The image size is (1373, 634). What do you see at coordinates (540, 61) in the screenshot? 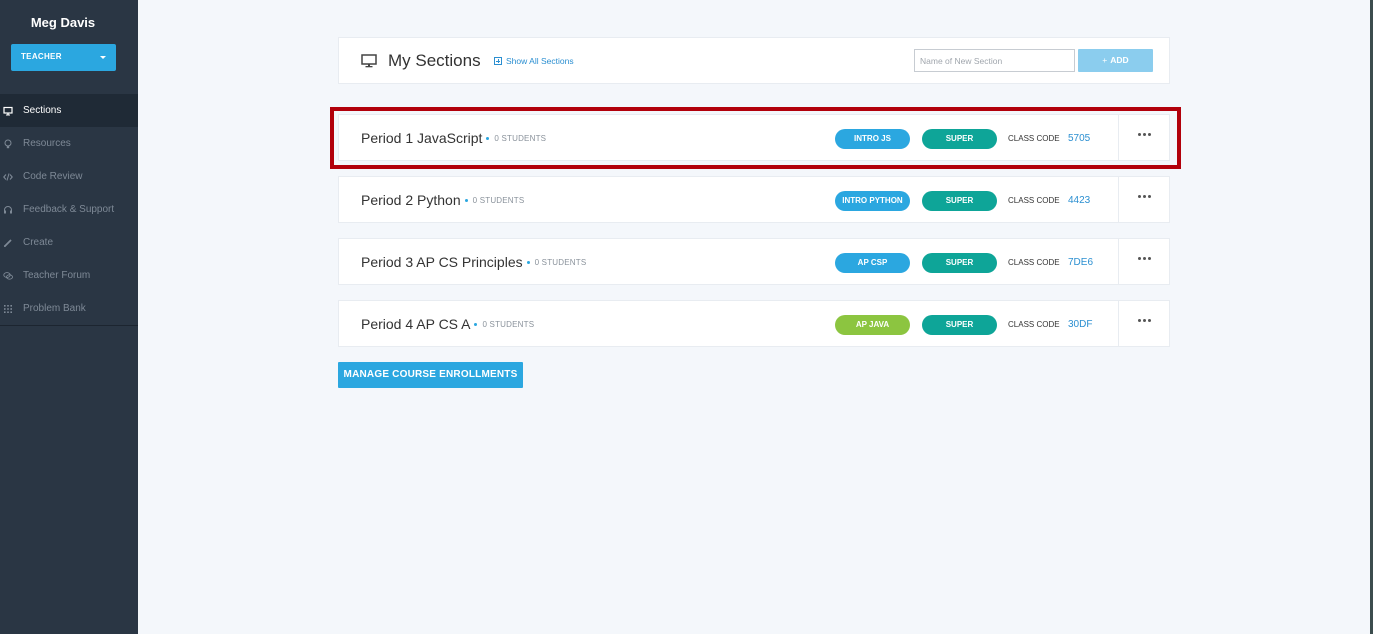
I see `show-all-label: Show All Sections` at bounding box center [540, 61].